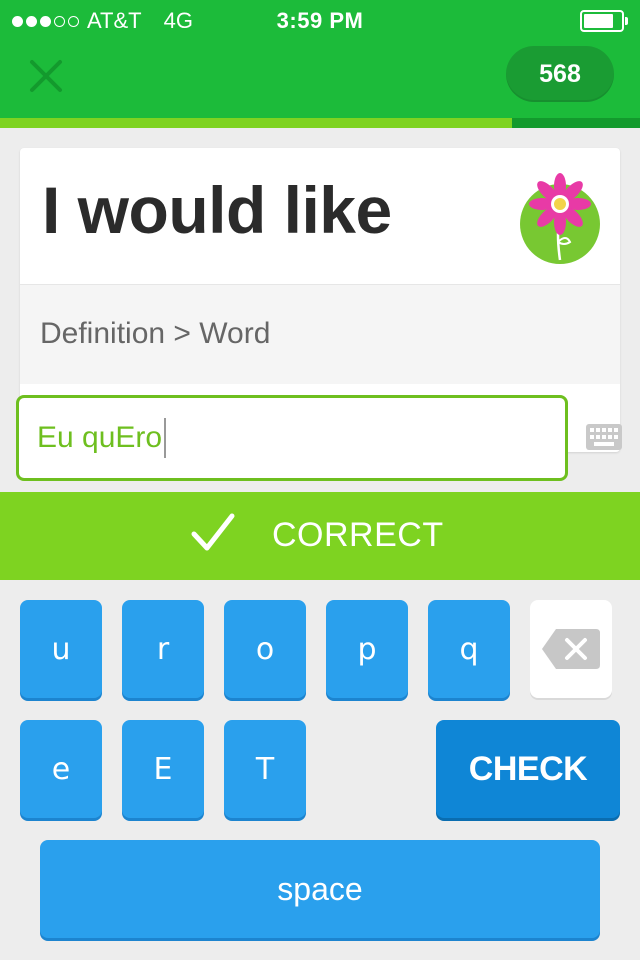 Image resolution: width=640 pixels, height=960 pixels. I want to click on letter-key-E: E, so click(163, 769).